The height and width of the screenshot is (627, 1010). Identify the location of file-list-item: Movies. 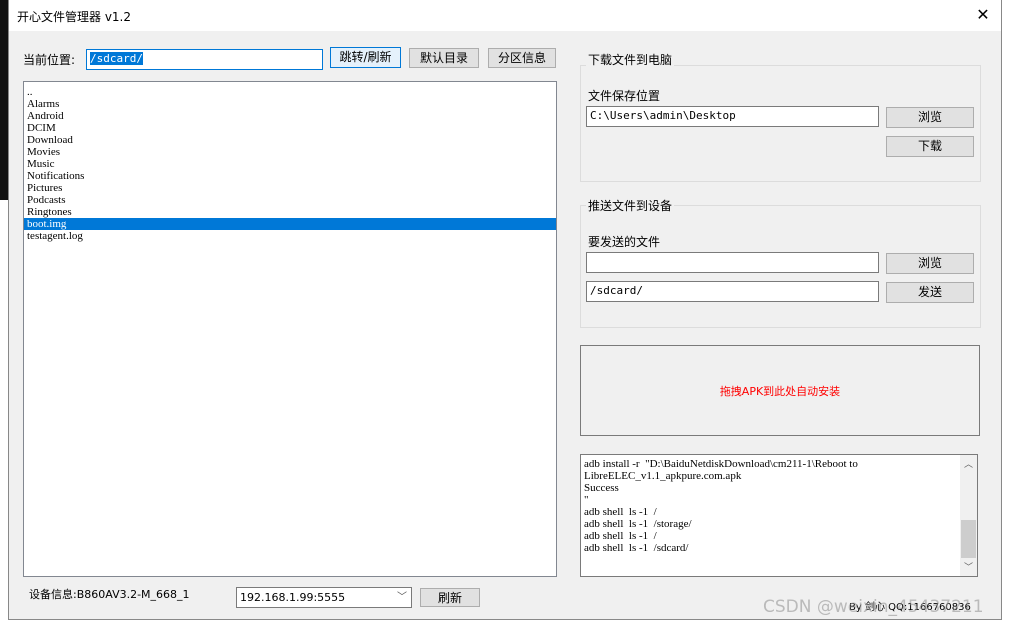
(290, 152).